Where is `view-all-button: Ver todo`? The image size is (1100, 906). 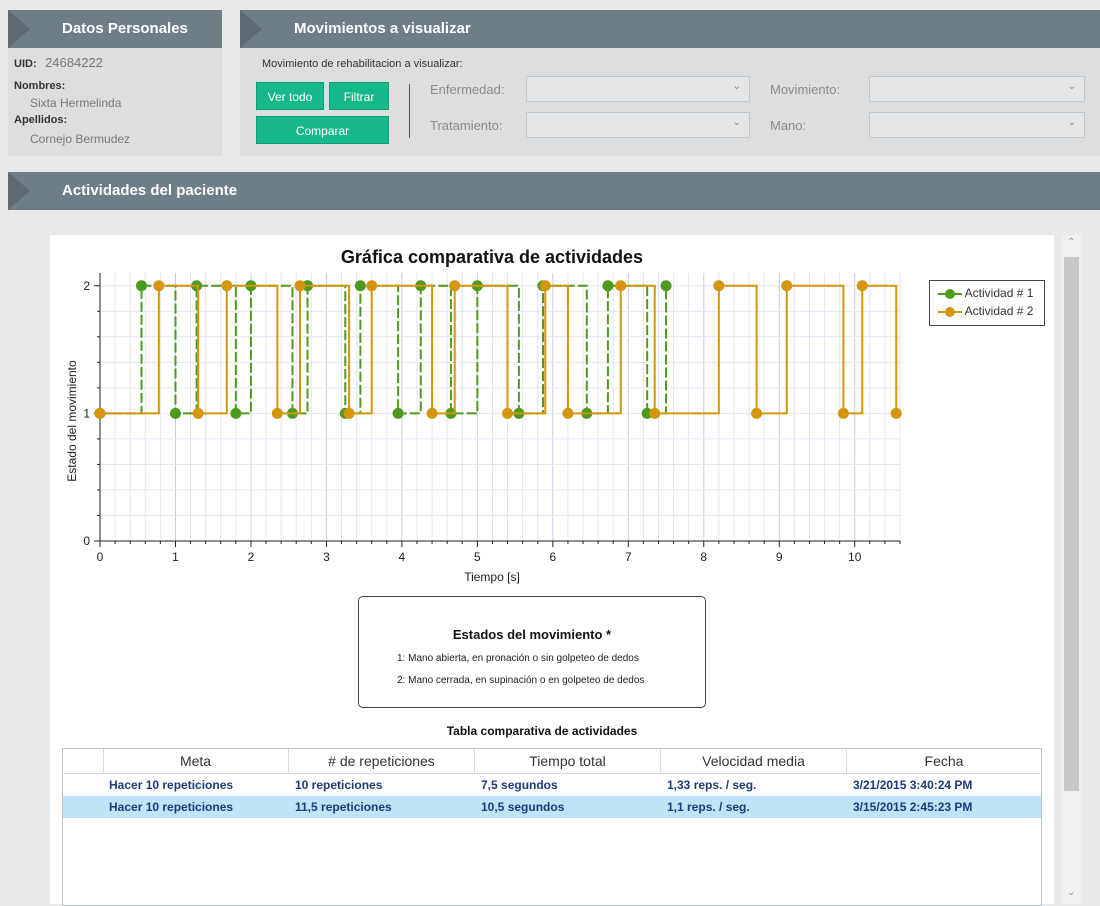 view-all-button: Ver todo is located at coordinates (290, 96).